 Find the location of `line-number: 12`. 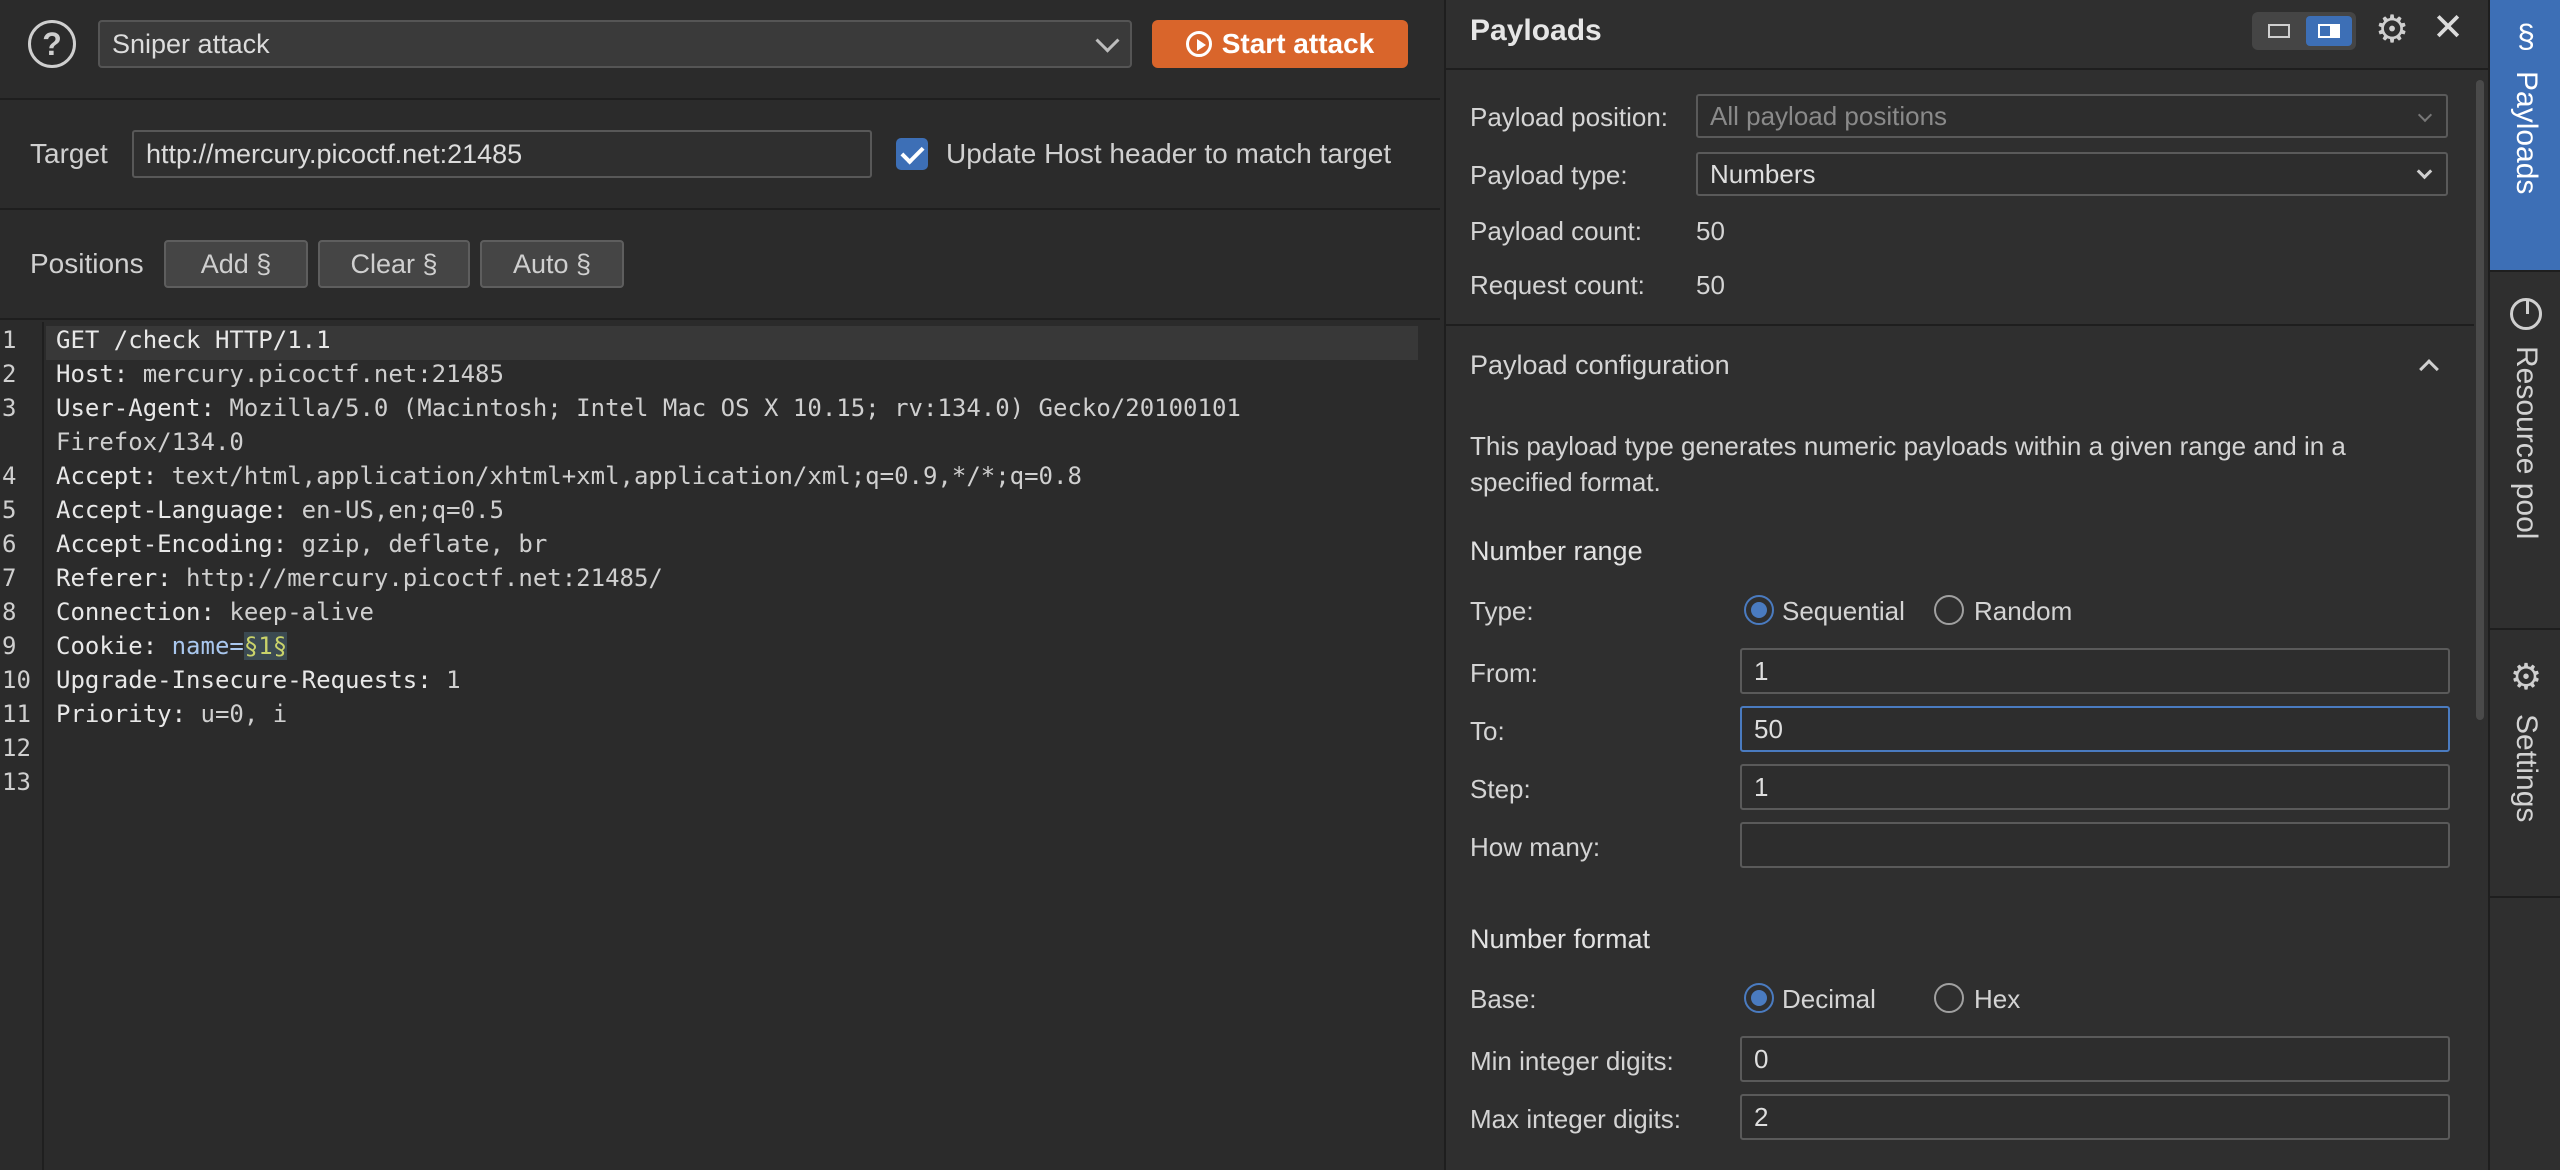

line-number: 12 is located at coordinates (16, 748).